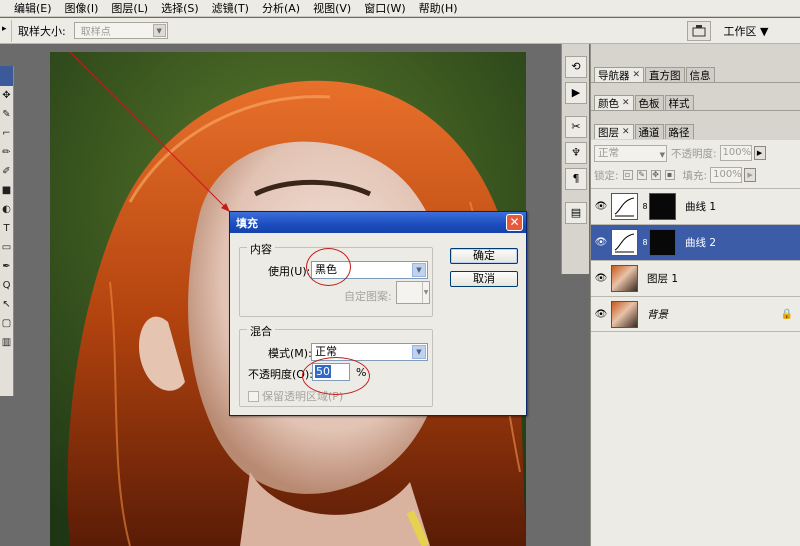 The image size is (800, 546). I want to click on shape-tool-icon: ▭, so click(6, 247).